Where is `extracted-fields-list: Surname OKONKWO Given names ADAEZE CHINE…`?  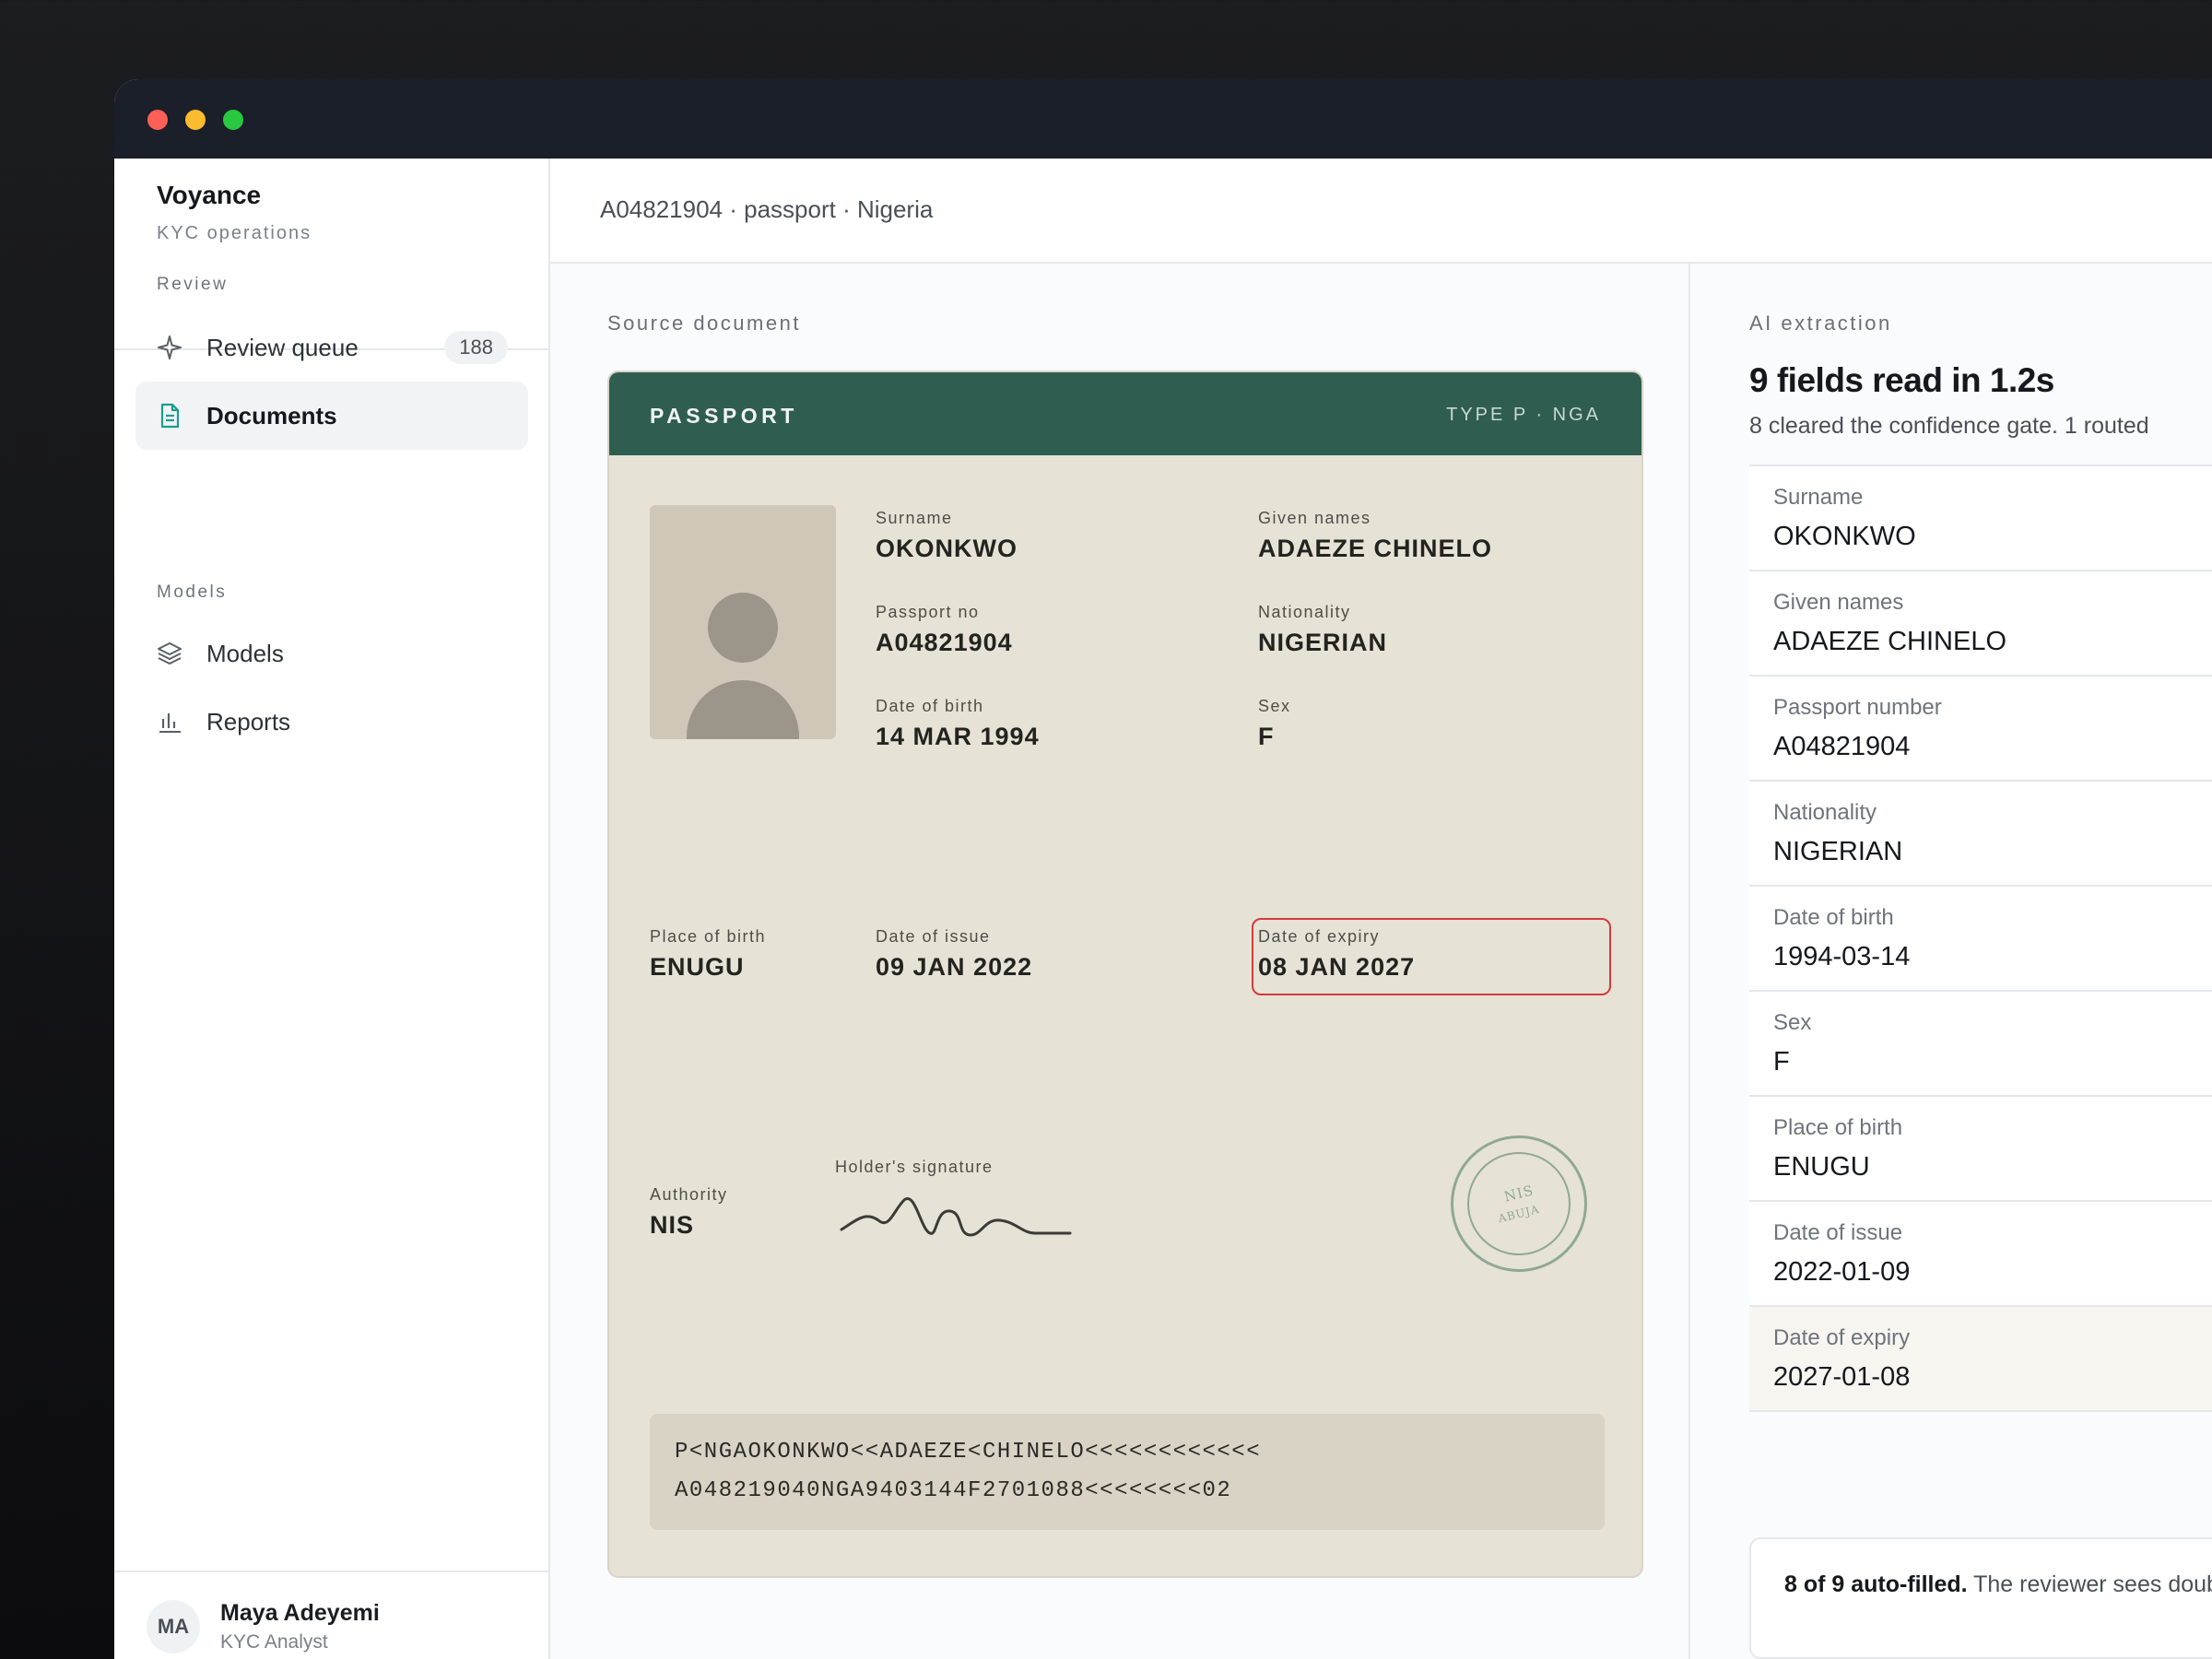
extracted-fields-list: Surname OKONKWO Given names ADAEZE CHINE… is located at coordinates (1980, 938).